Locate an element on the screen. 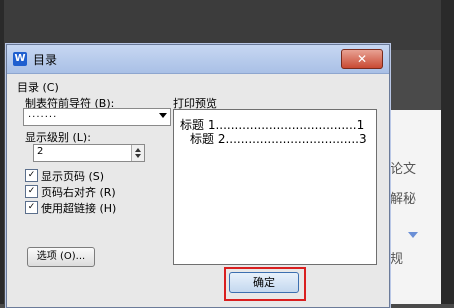  dialog-titlebar: W 目录 ✕ is located at coordinates (198, 59).